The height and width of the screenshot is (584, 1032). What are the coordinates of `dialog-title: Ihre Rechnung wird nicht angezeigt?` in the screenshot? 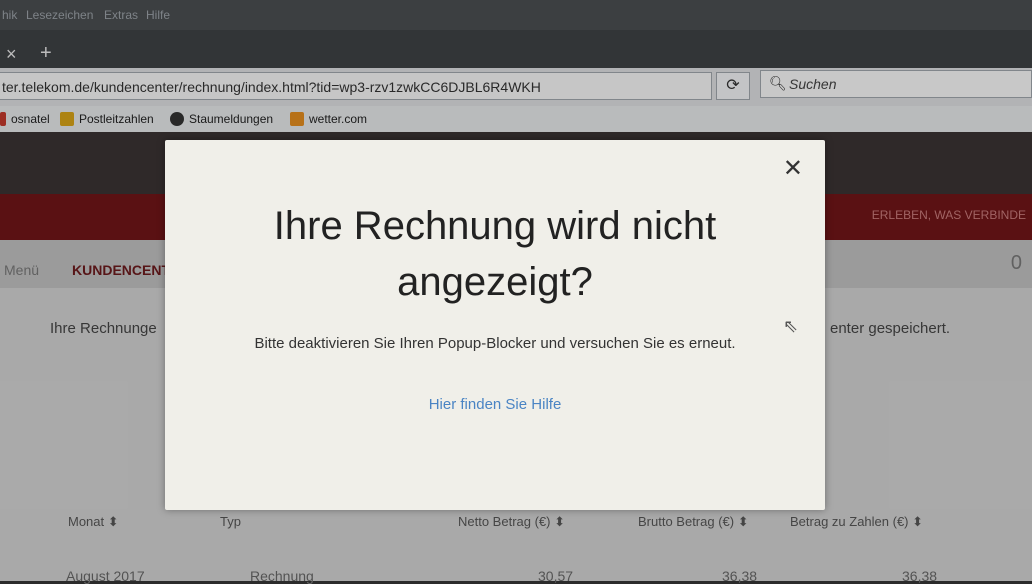 It's located at (495, 254).